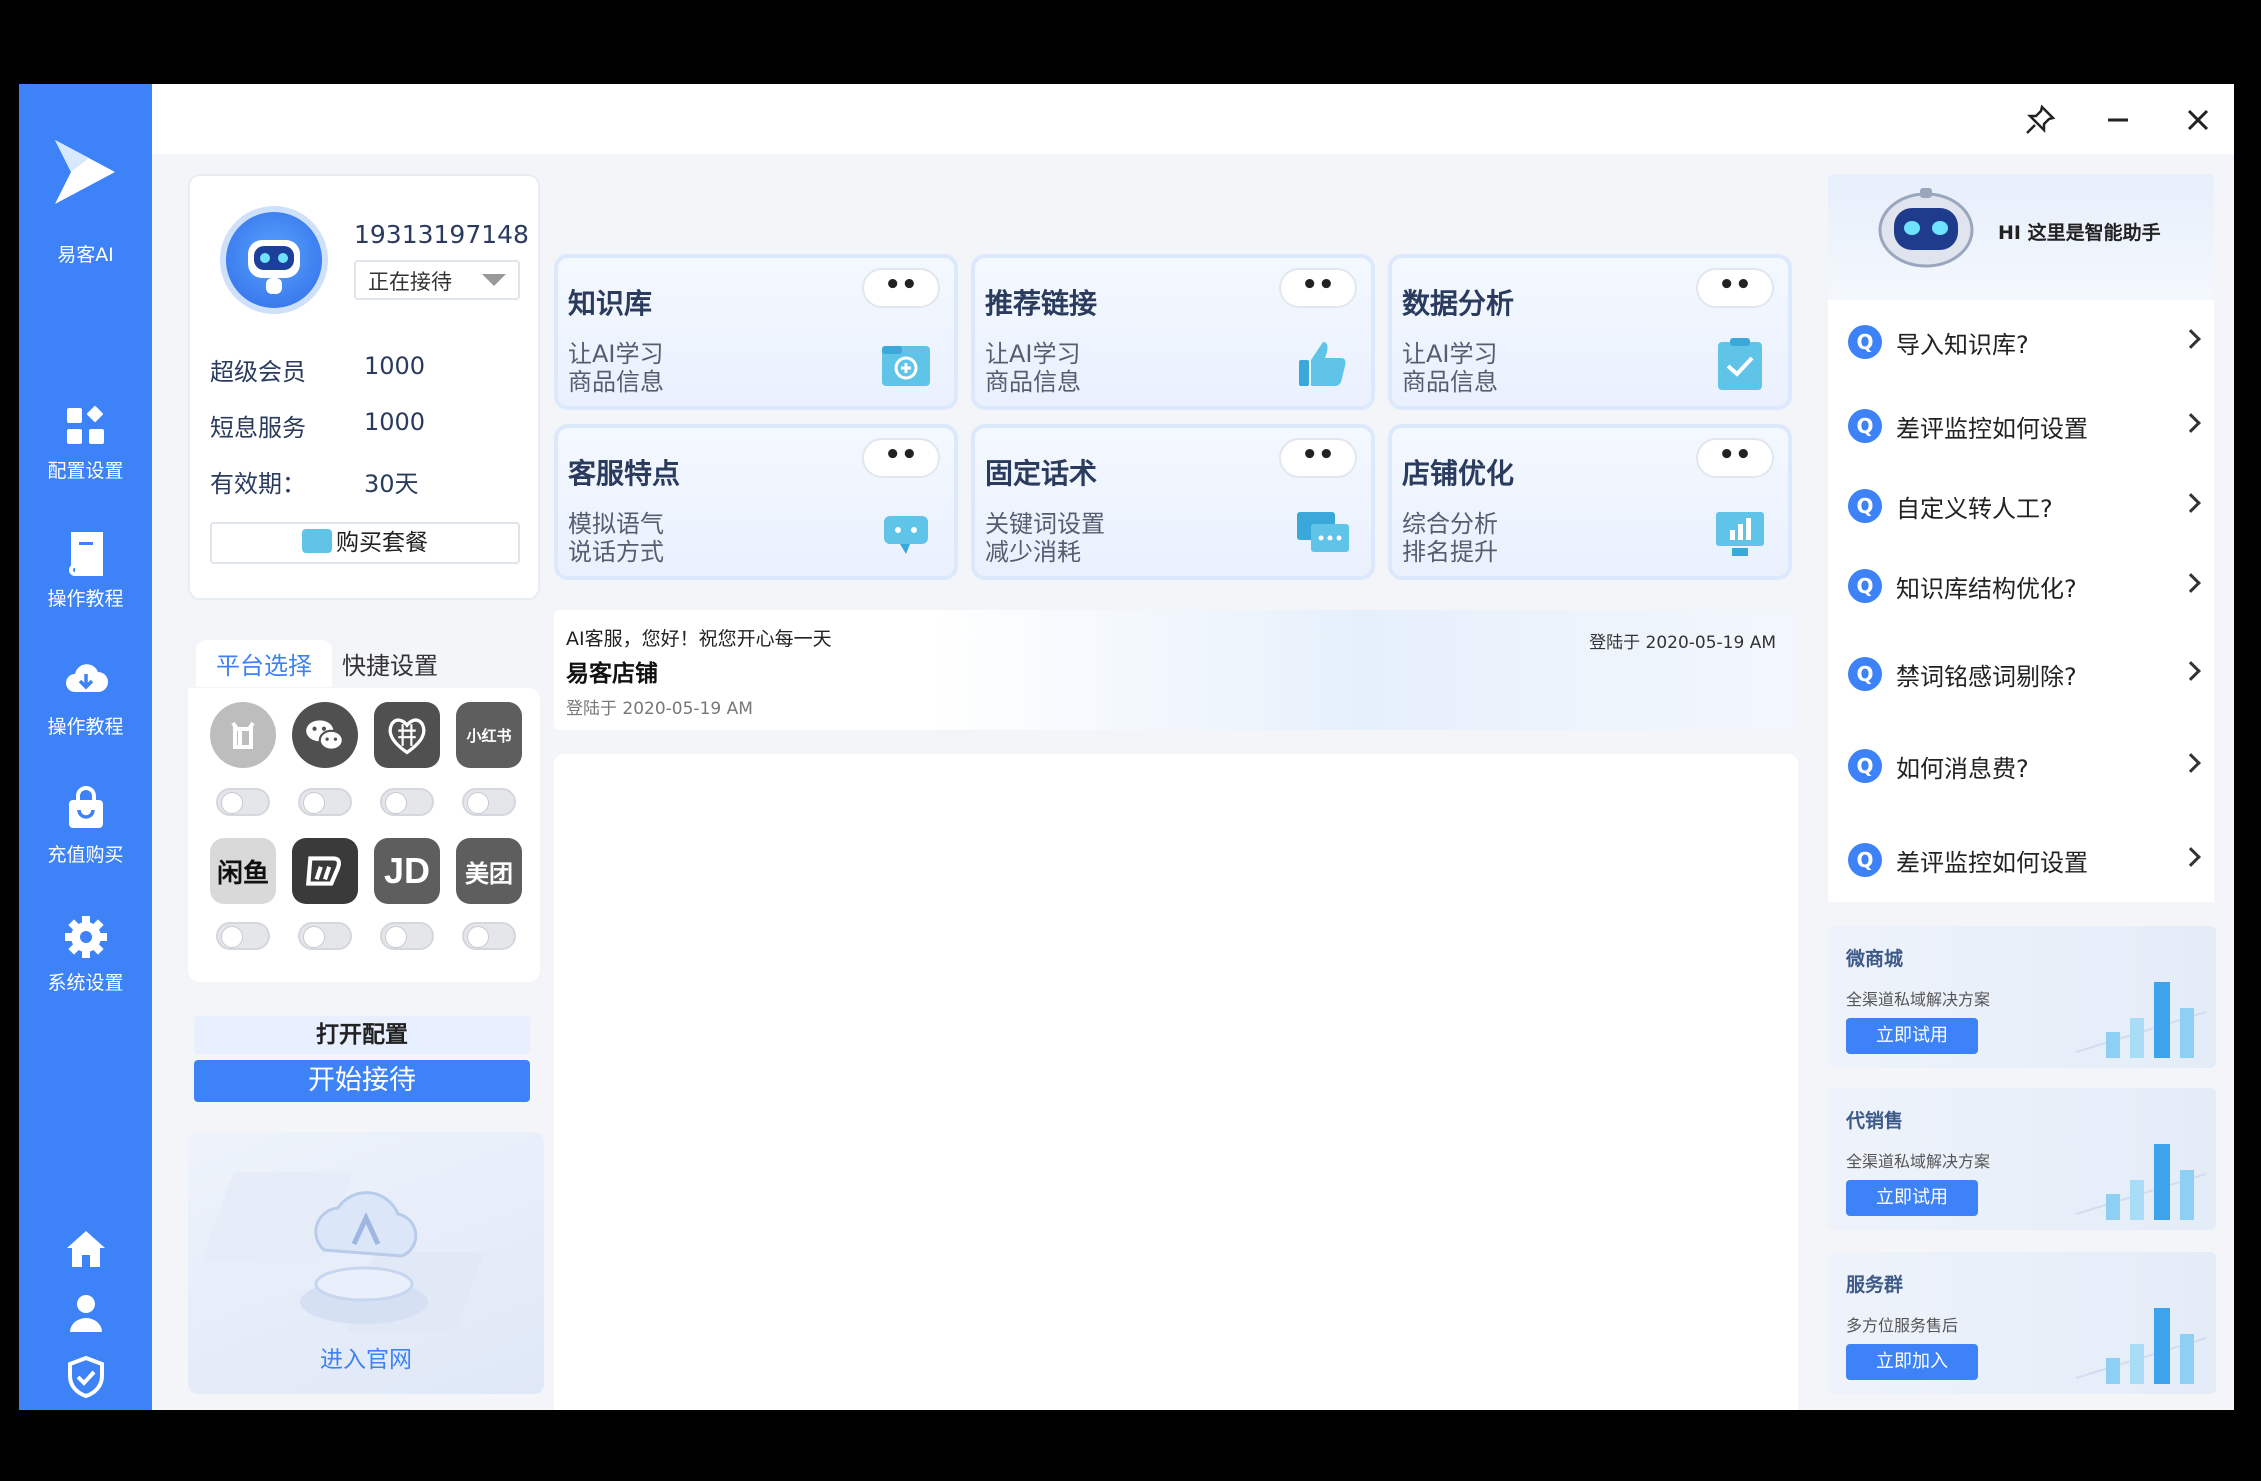 This screenshot has height=1481, width=2261. What do you see at coordinates (407, 735) in the screenshot?
I see `pinduoduo-icon` at bounding box center [407, 735].